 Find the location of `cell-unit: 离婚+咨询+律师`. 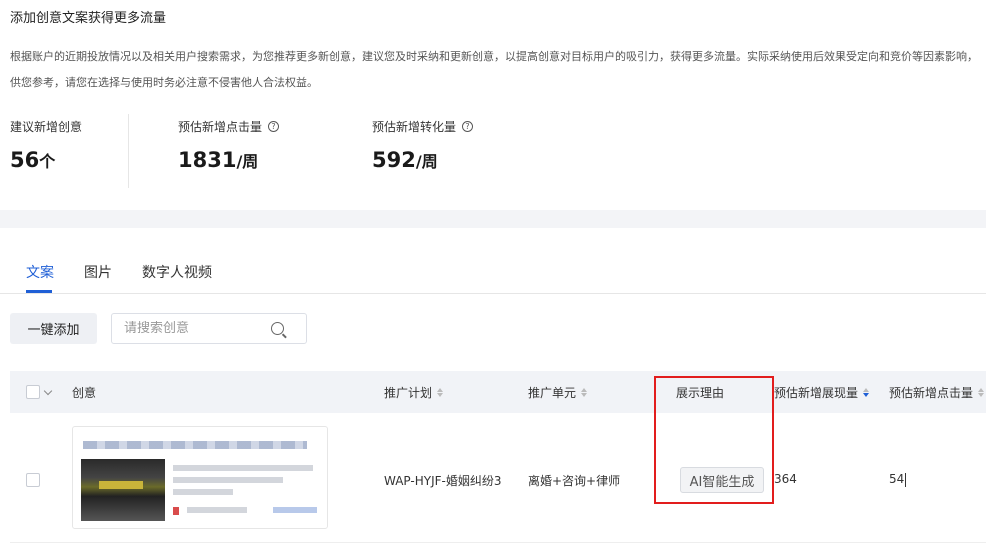

cell-unit: 离婚+咨询+律师 is located at coordinates (574, 481).